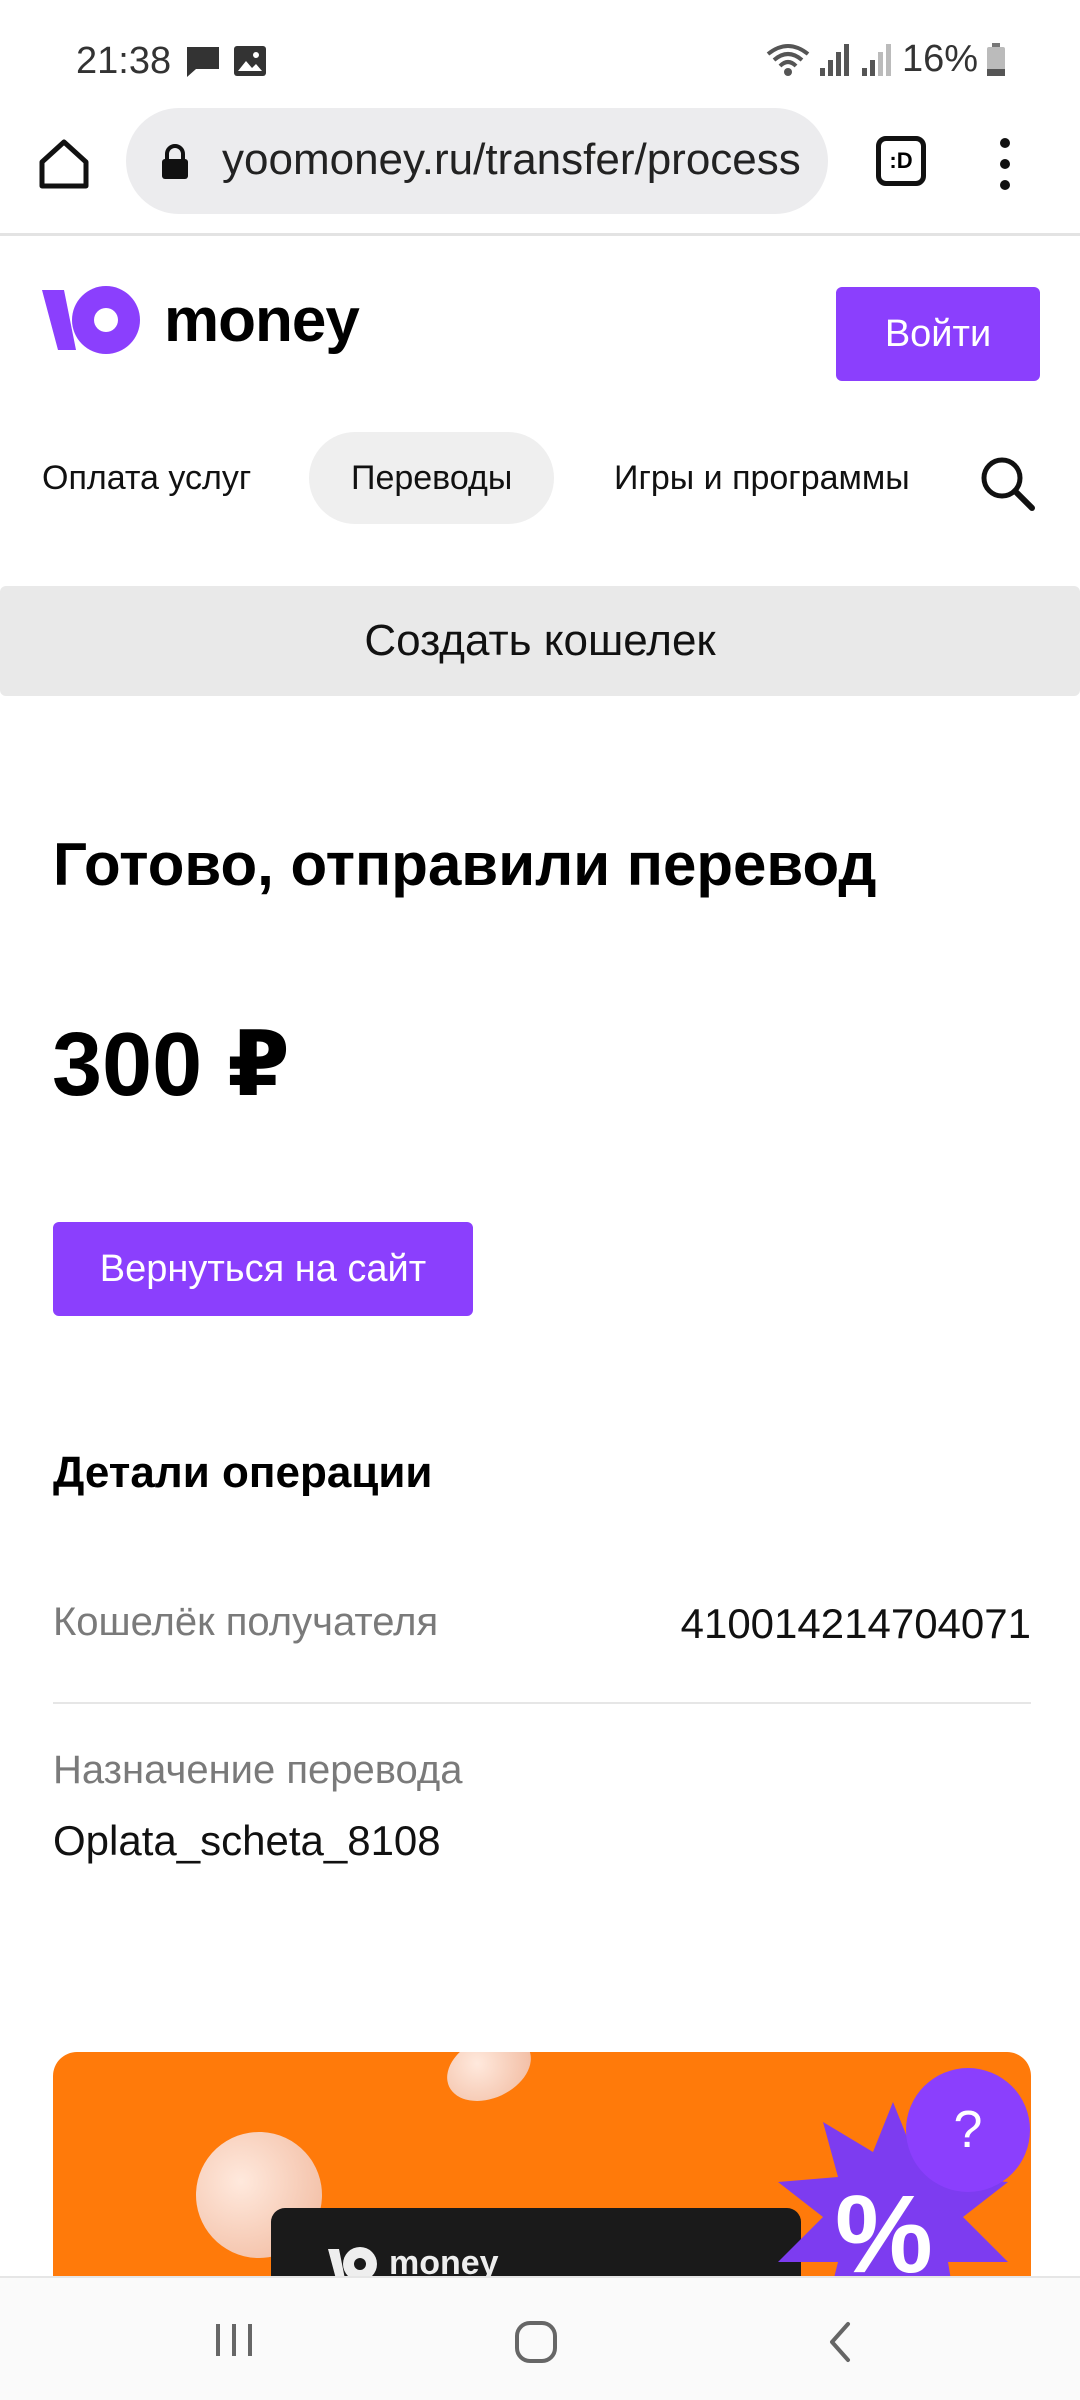 Image resolution: width=1080 pixels, height=2400 pixels. Describe the element at coordinates (234, 2340) in the screenshot. I see `recent-apps-icon` at that location.